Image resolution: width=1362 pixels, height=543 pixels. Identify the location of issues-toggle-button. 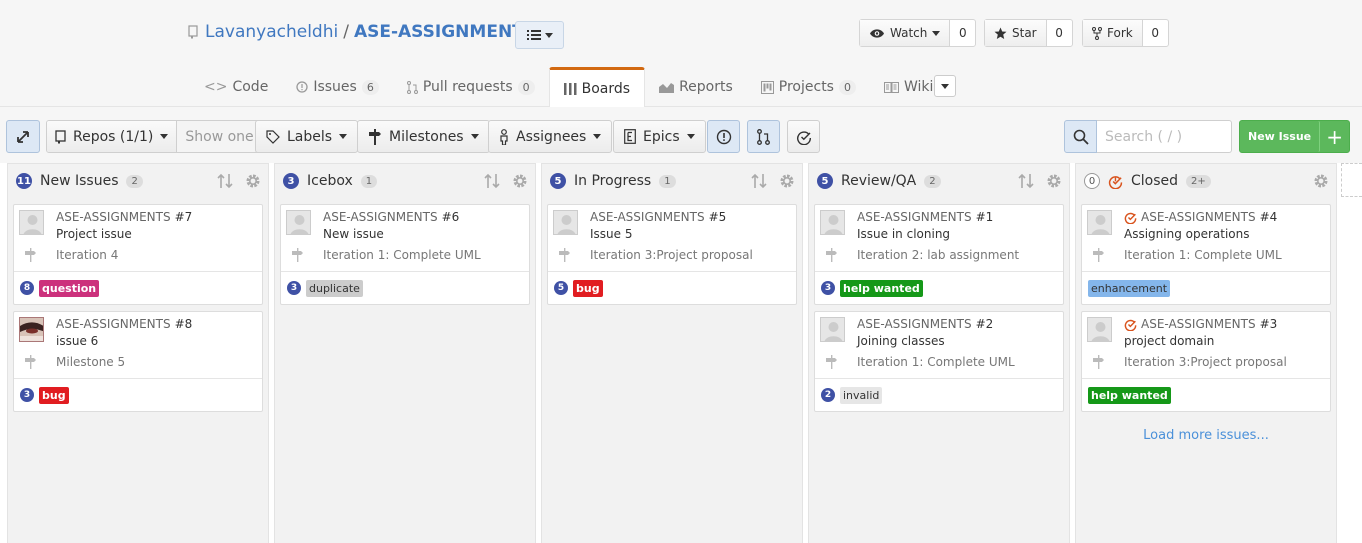
(723, 136).